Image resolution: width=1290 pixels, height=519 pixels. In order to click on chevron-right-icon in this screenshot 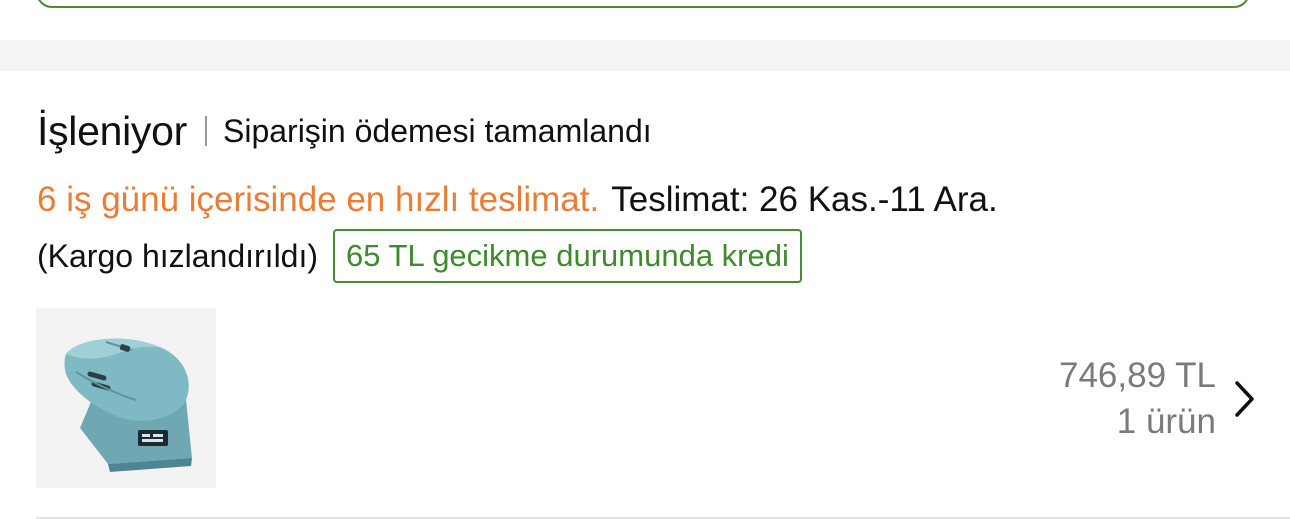, I will do `click(1245, 399)`.